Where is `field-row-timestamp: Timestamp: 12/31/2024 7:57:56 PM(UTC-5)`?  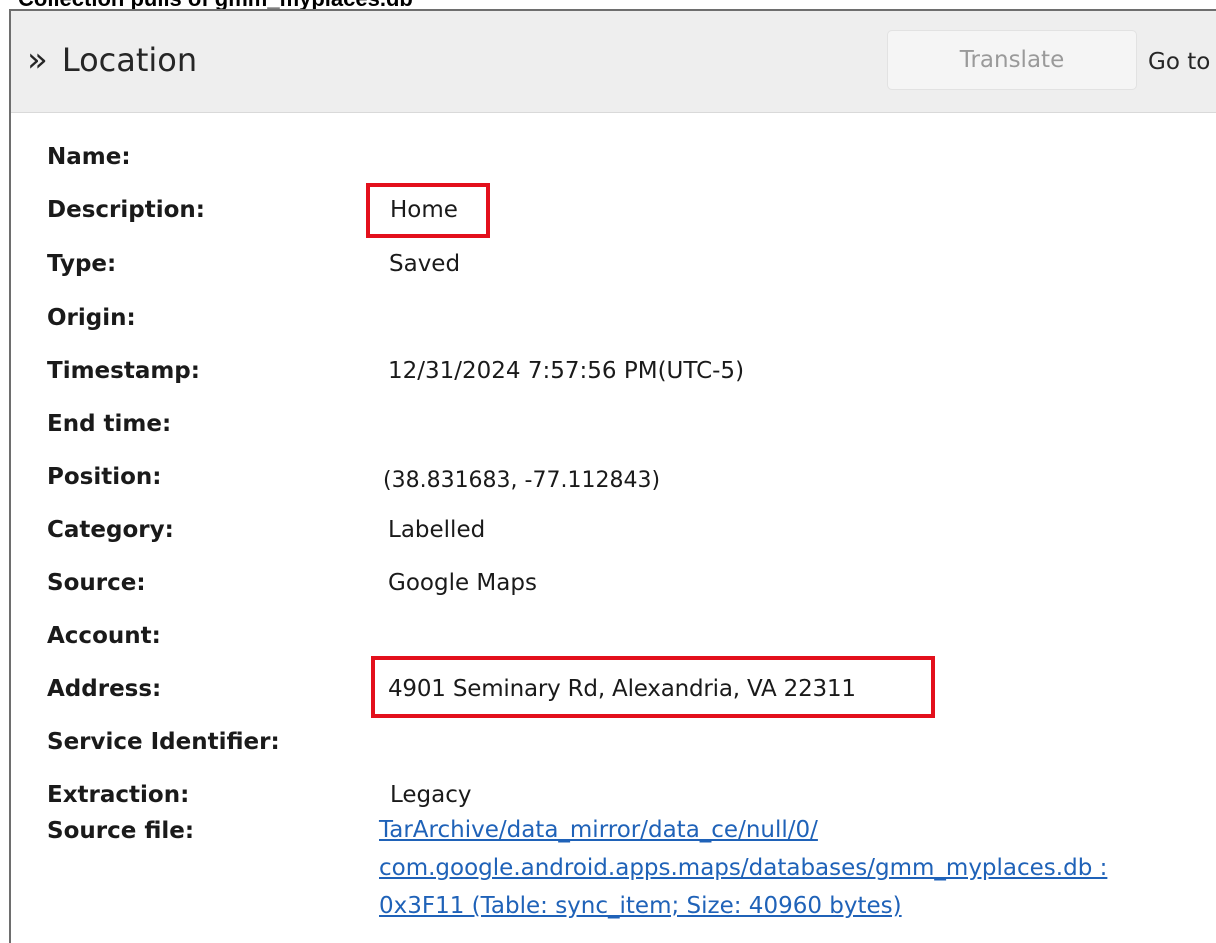 field-row-timestamp: Timestamp: 12/31/2024 7:57:56 PM(UTC-5) is located at coordinates (631, 380).